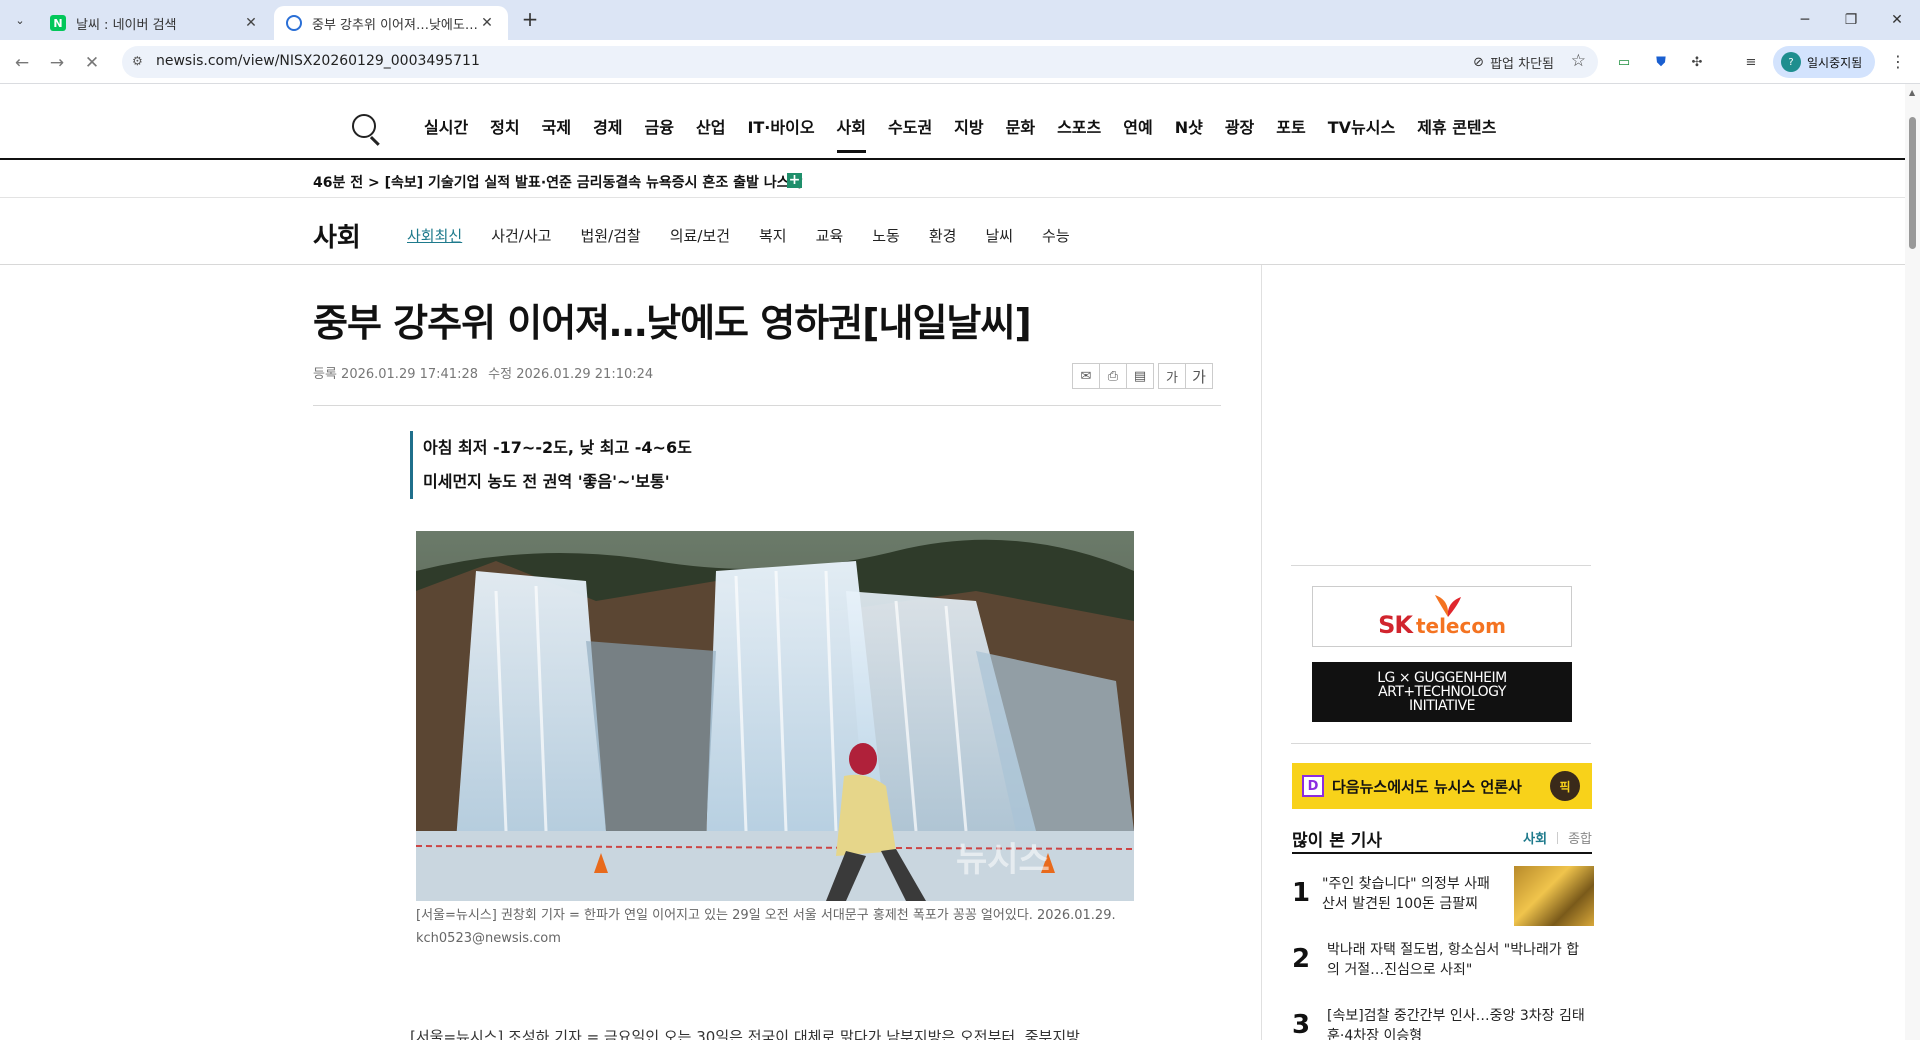 The width and height of the screenshot is (1920, 1040). What do you see at coordinates (1898, 61) in the screenshot?
I see `browser-menu-icon: ⋮` at bounding box center [1898, 61].